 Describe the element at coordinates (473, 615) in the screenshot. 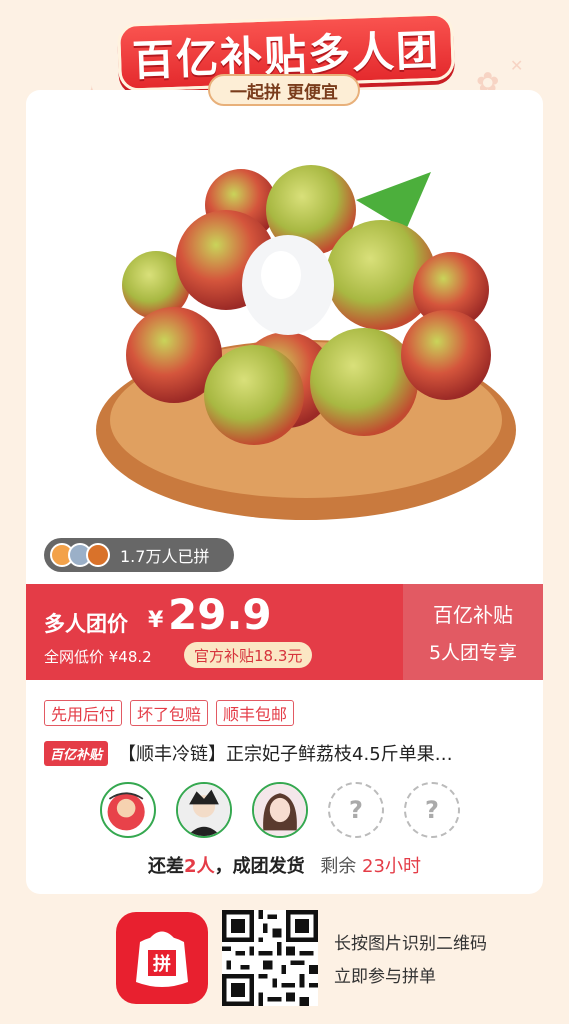

I see `subsidy-panel-title: 百亿补贴` at that location.